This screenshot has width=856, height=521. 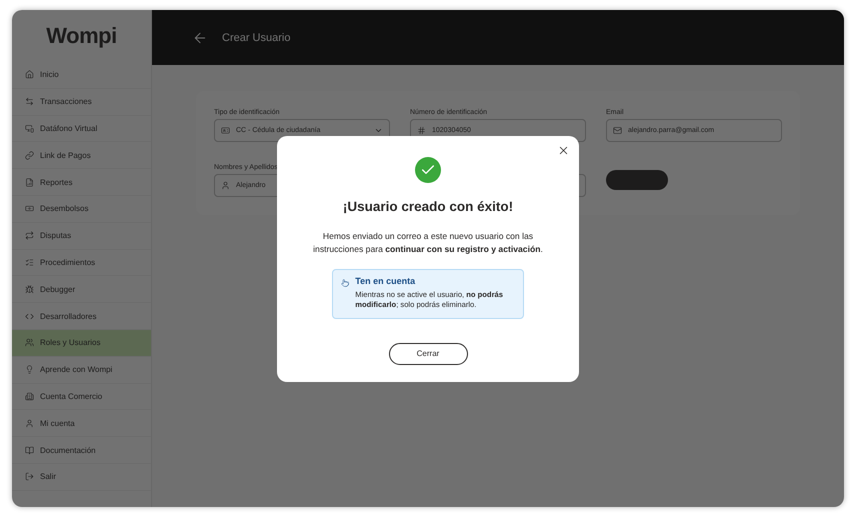 I want to click on dialog-title: ¡Usuario creado con éxito!, so click(x=428, y=206).